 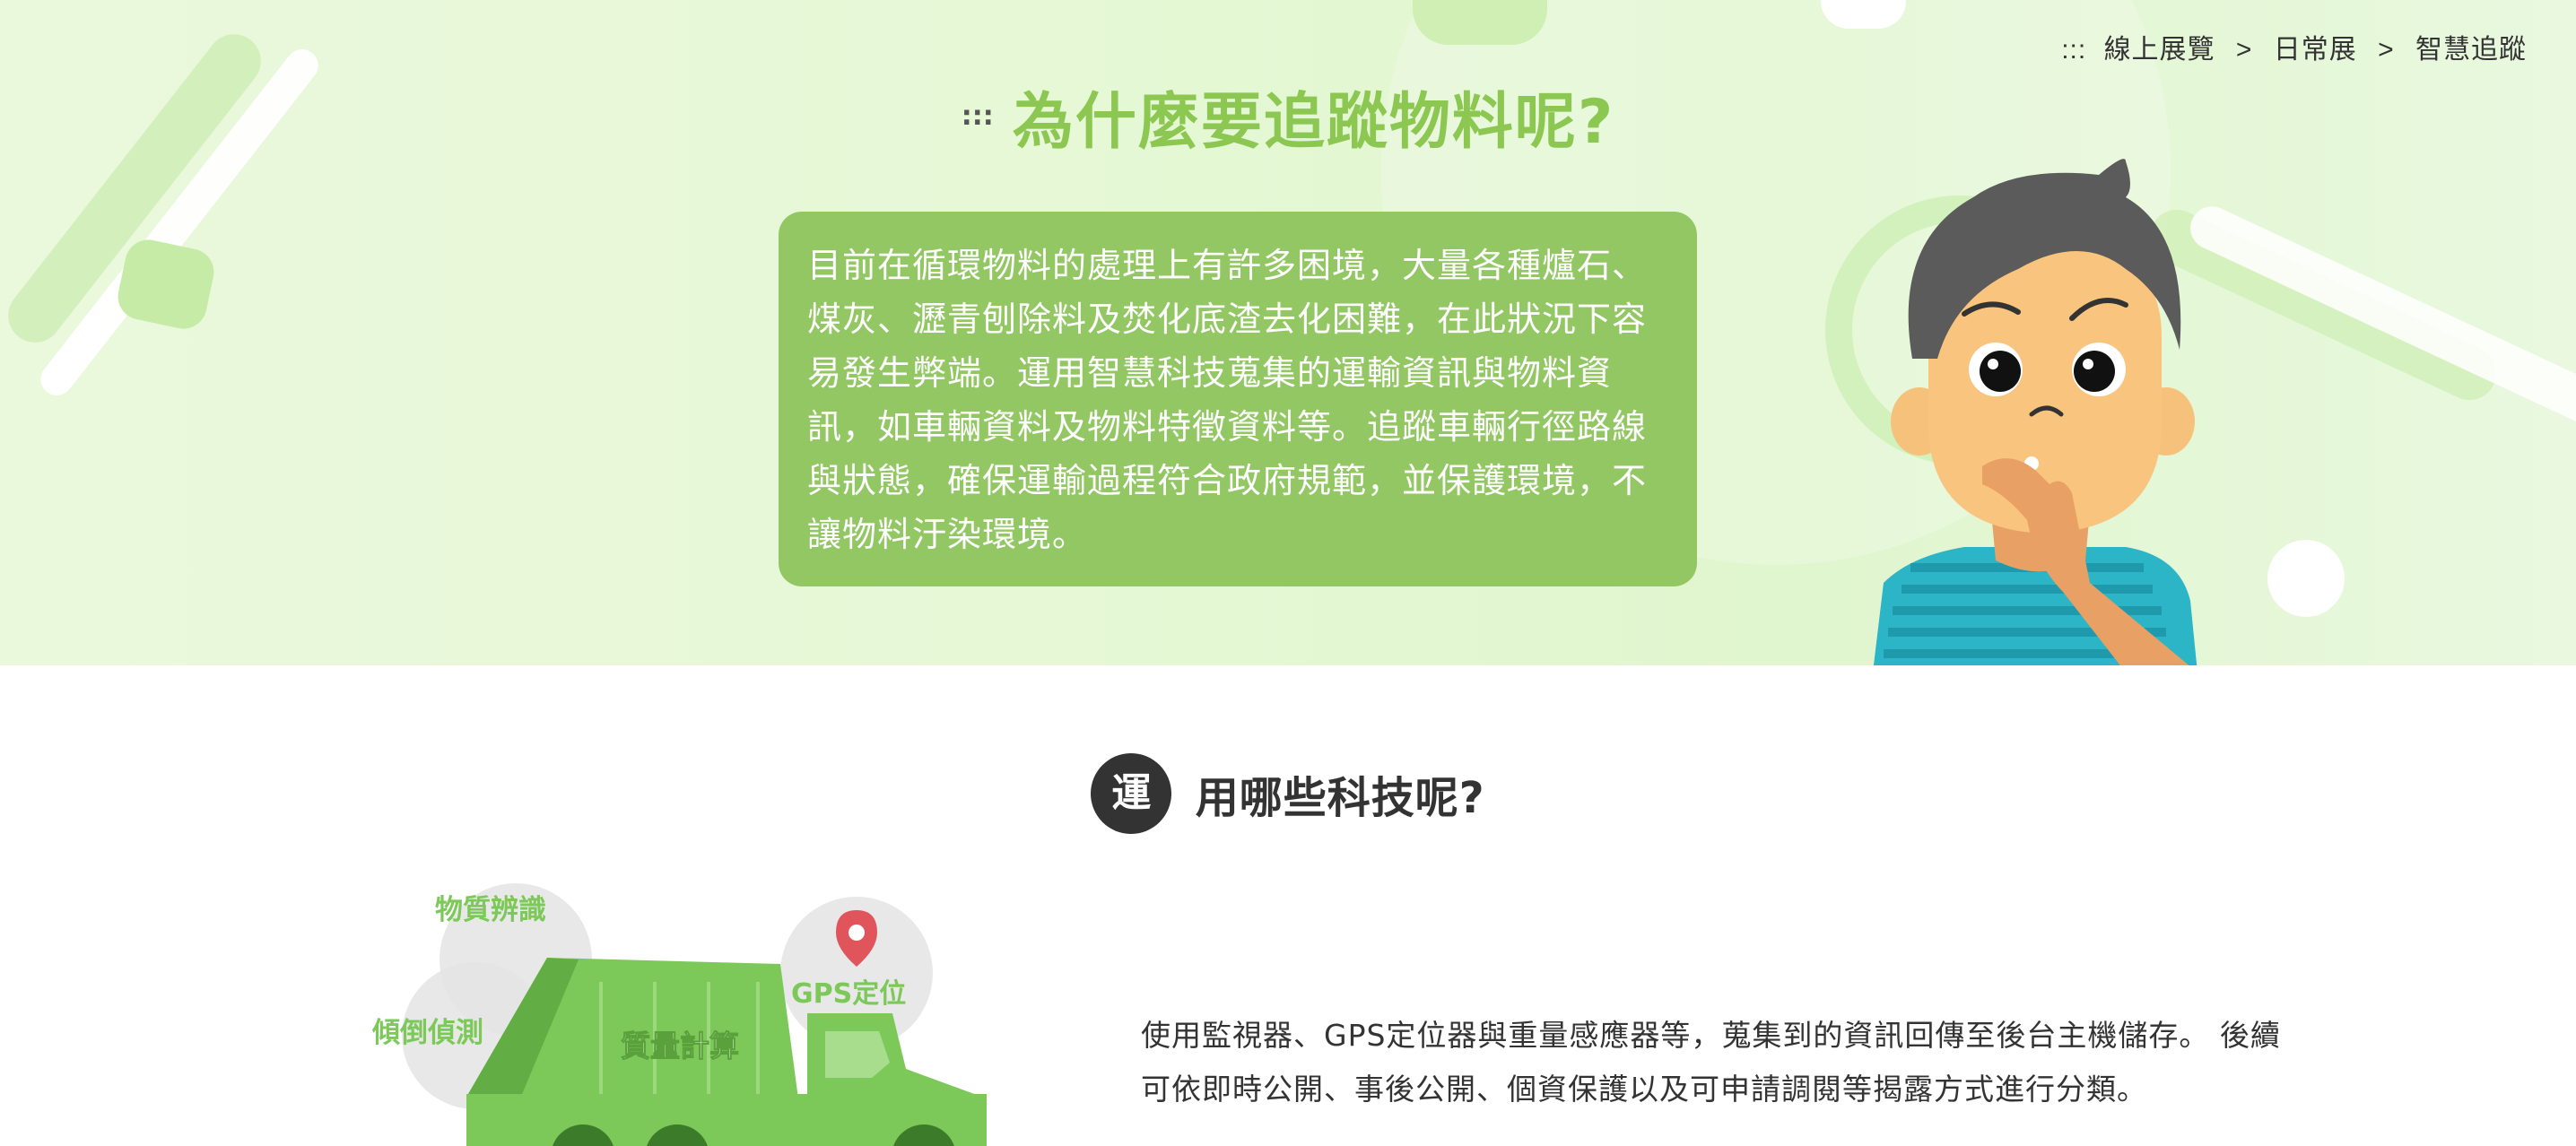 What do you see at coordinates (427, 1033) in the screenshot?
I see `label-tilt-detection: 傾倒偵測` at bounding box center [427, 1033].